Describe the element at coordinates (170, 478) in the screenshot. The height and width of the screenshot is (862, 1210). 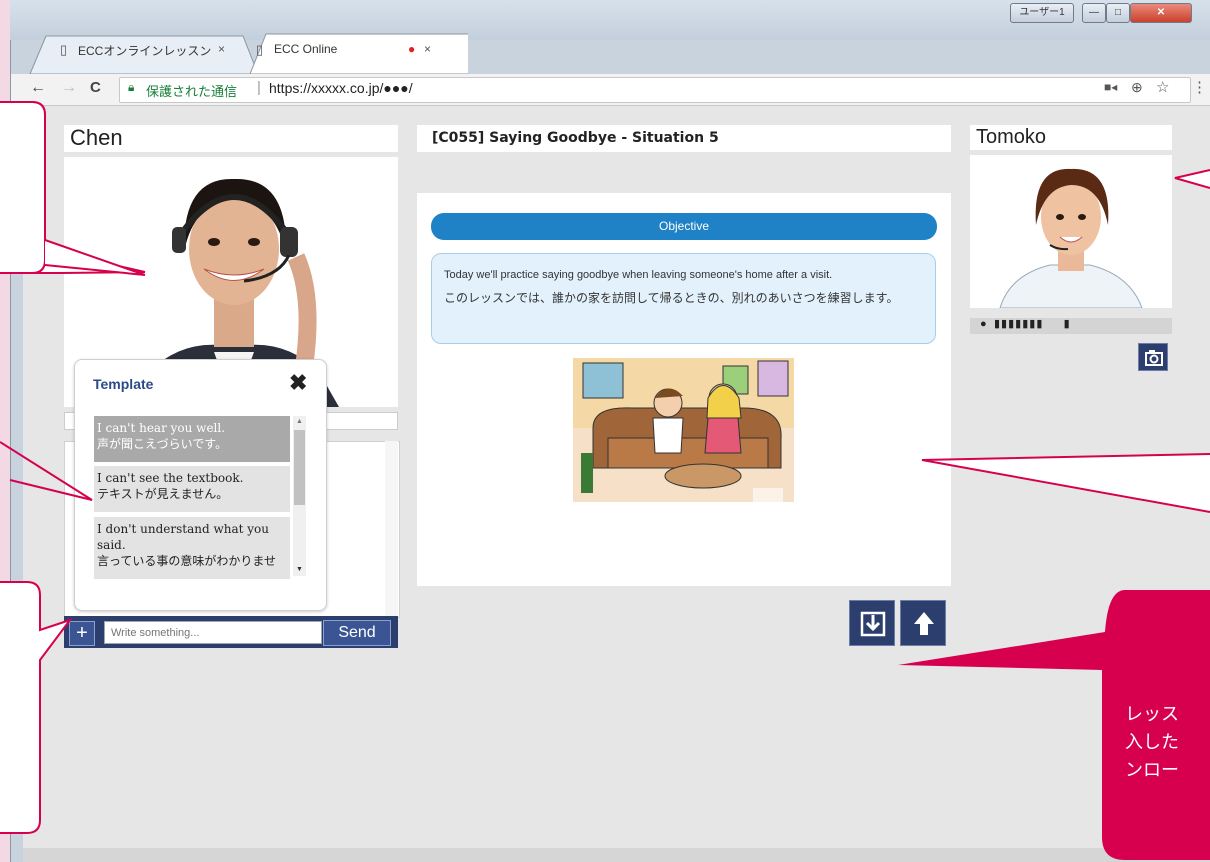
I see `template-item-en: I can't see the textbook.` at that location.